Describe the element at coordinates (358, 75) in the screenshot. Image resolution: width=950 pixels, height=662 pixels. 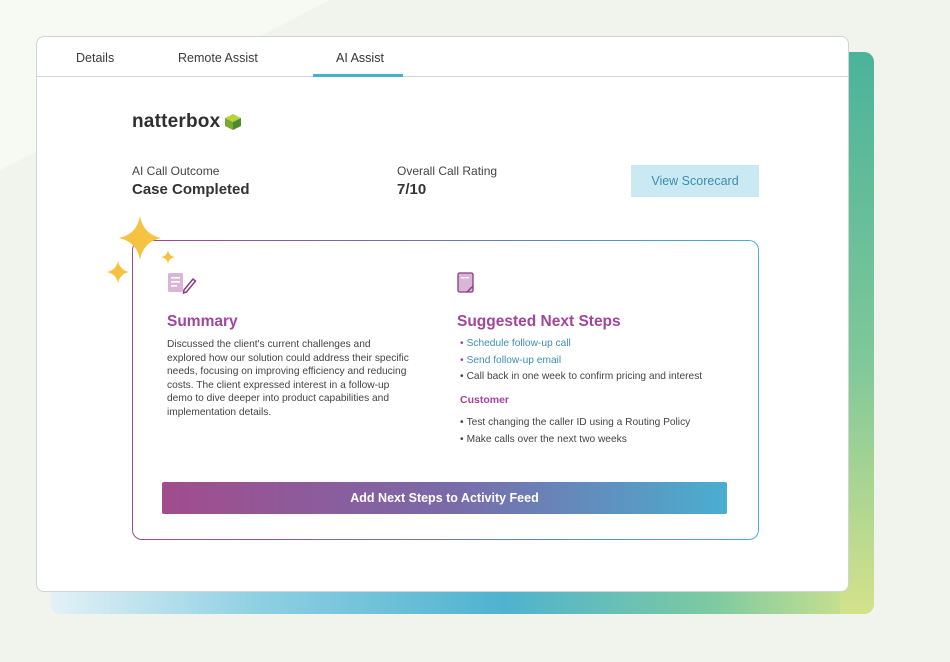
I see `active-tab-indicator` at that location.